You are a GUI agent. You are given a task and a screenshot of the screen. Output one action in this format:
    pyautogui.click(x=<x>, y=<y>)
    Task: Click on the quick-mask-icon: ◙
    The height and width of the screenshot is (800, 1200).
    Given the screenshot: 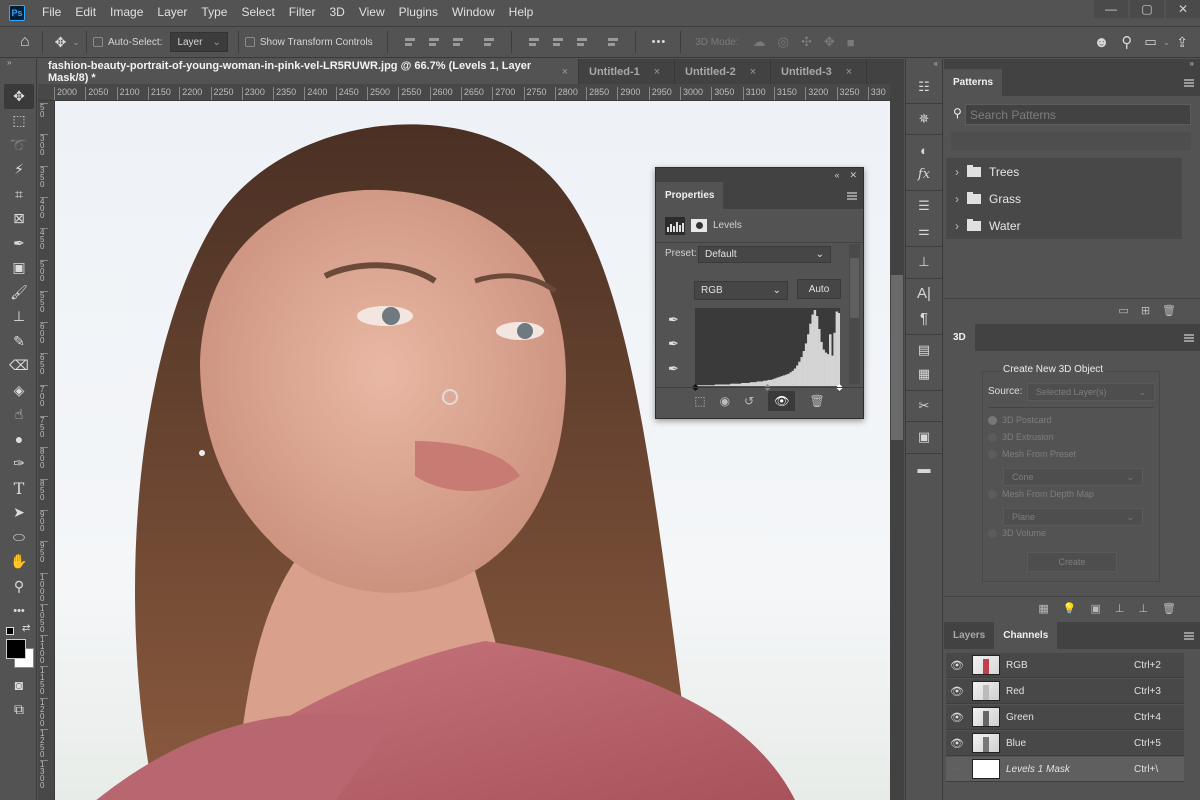 What is the action you would take?
    pyautogui.click(x=19, y=685)
    